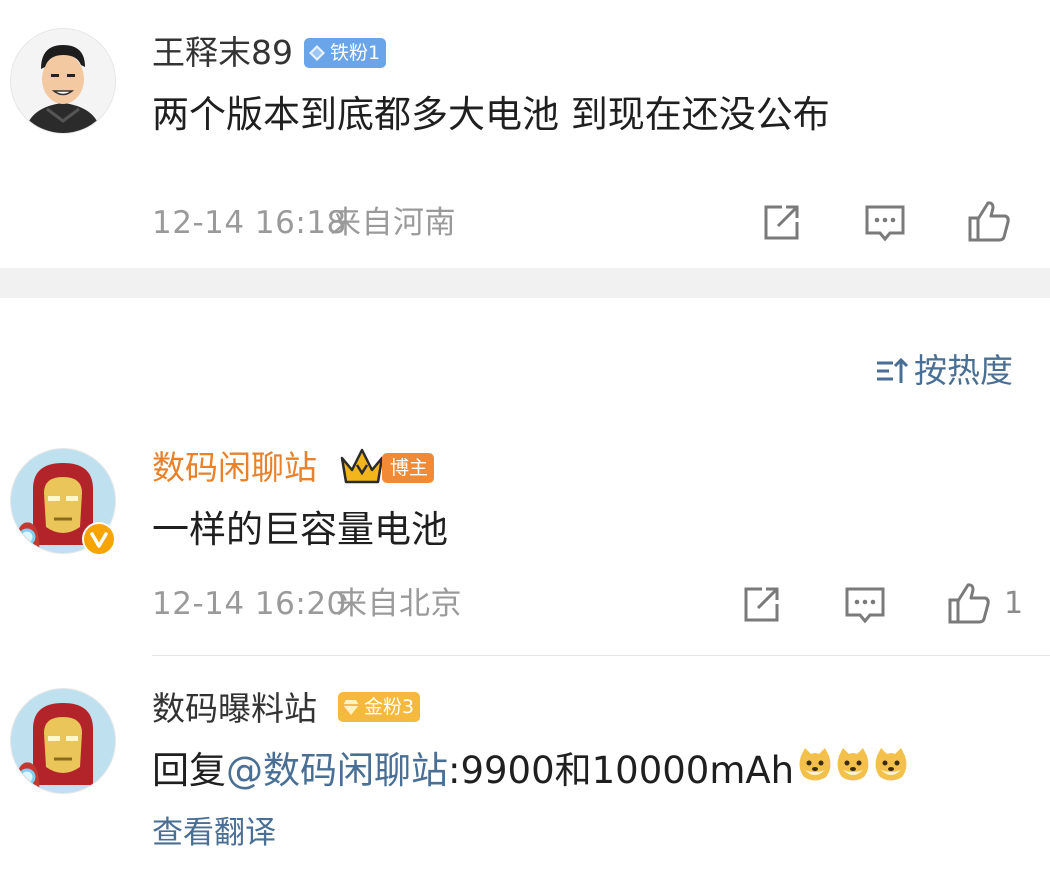  What do you see at coordinates (351, 707) in the screenshot?
I see `gem-icon` at bounding box center [351, 707].